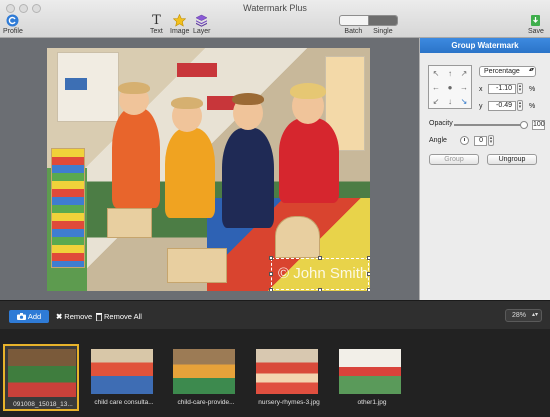 The image size is (550, 417). Describe the element at coordinates (454, 159) in the screenshot. I see `group-button: Group` at that location.